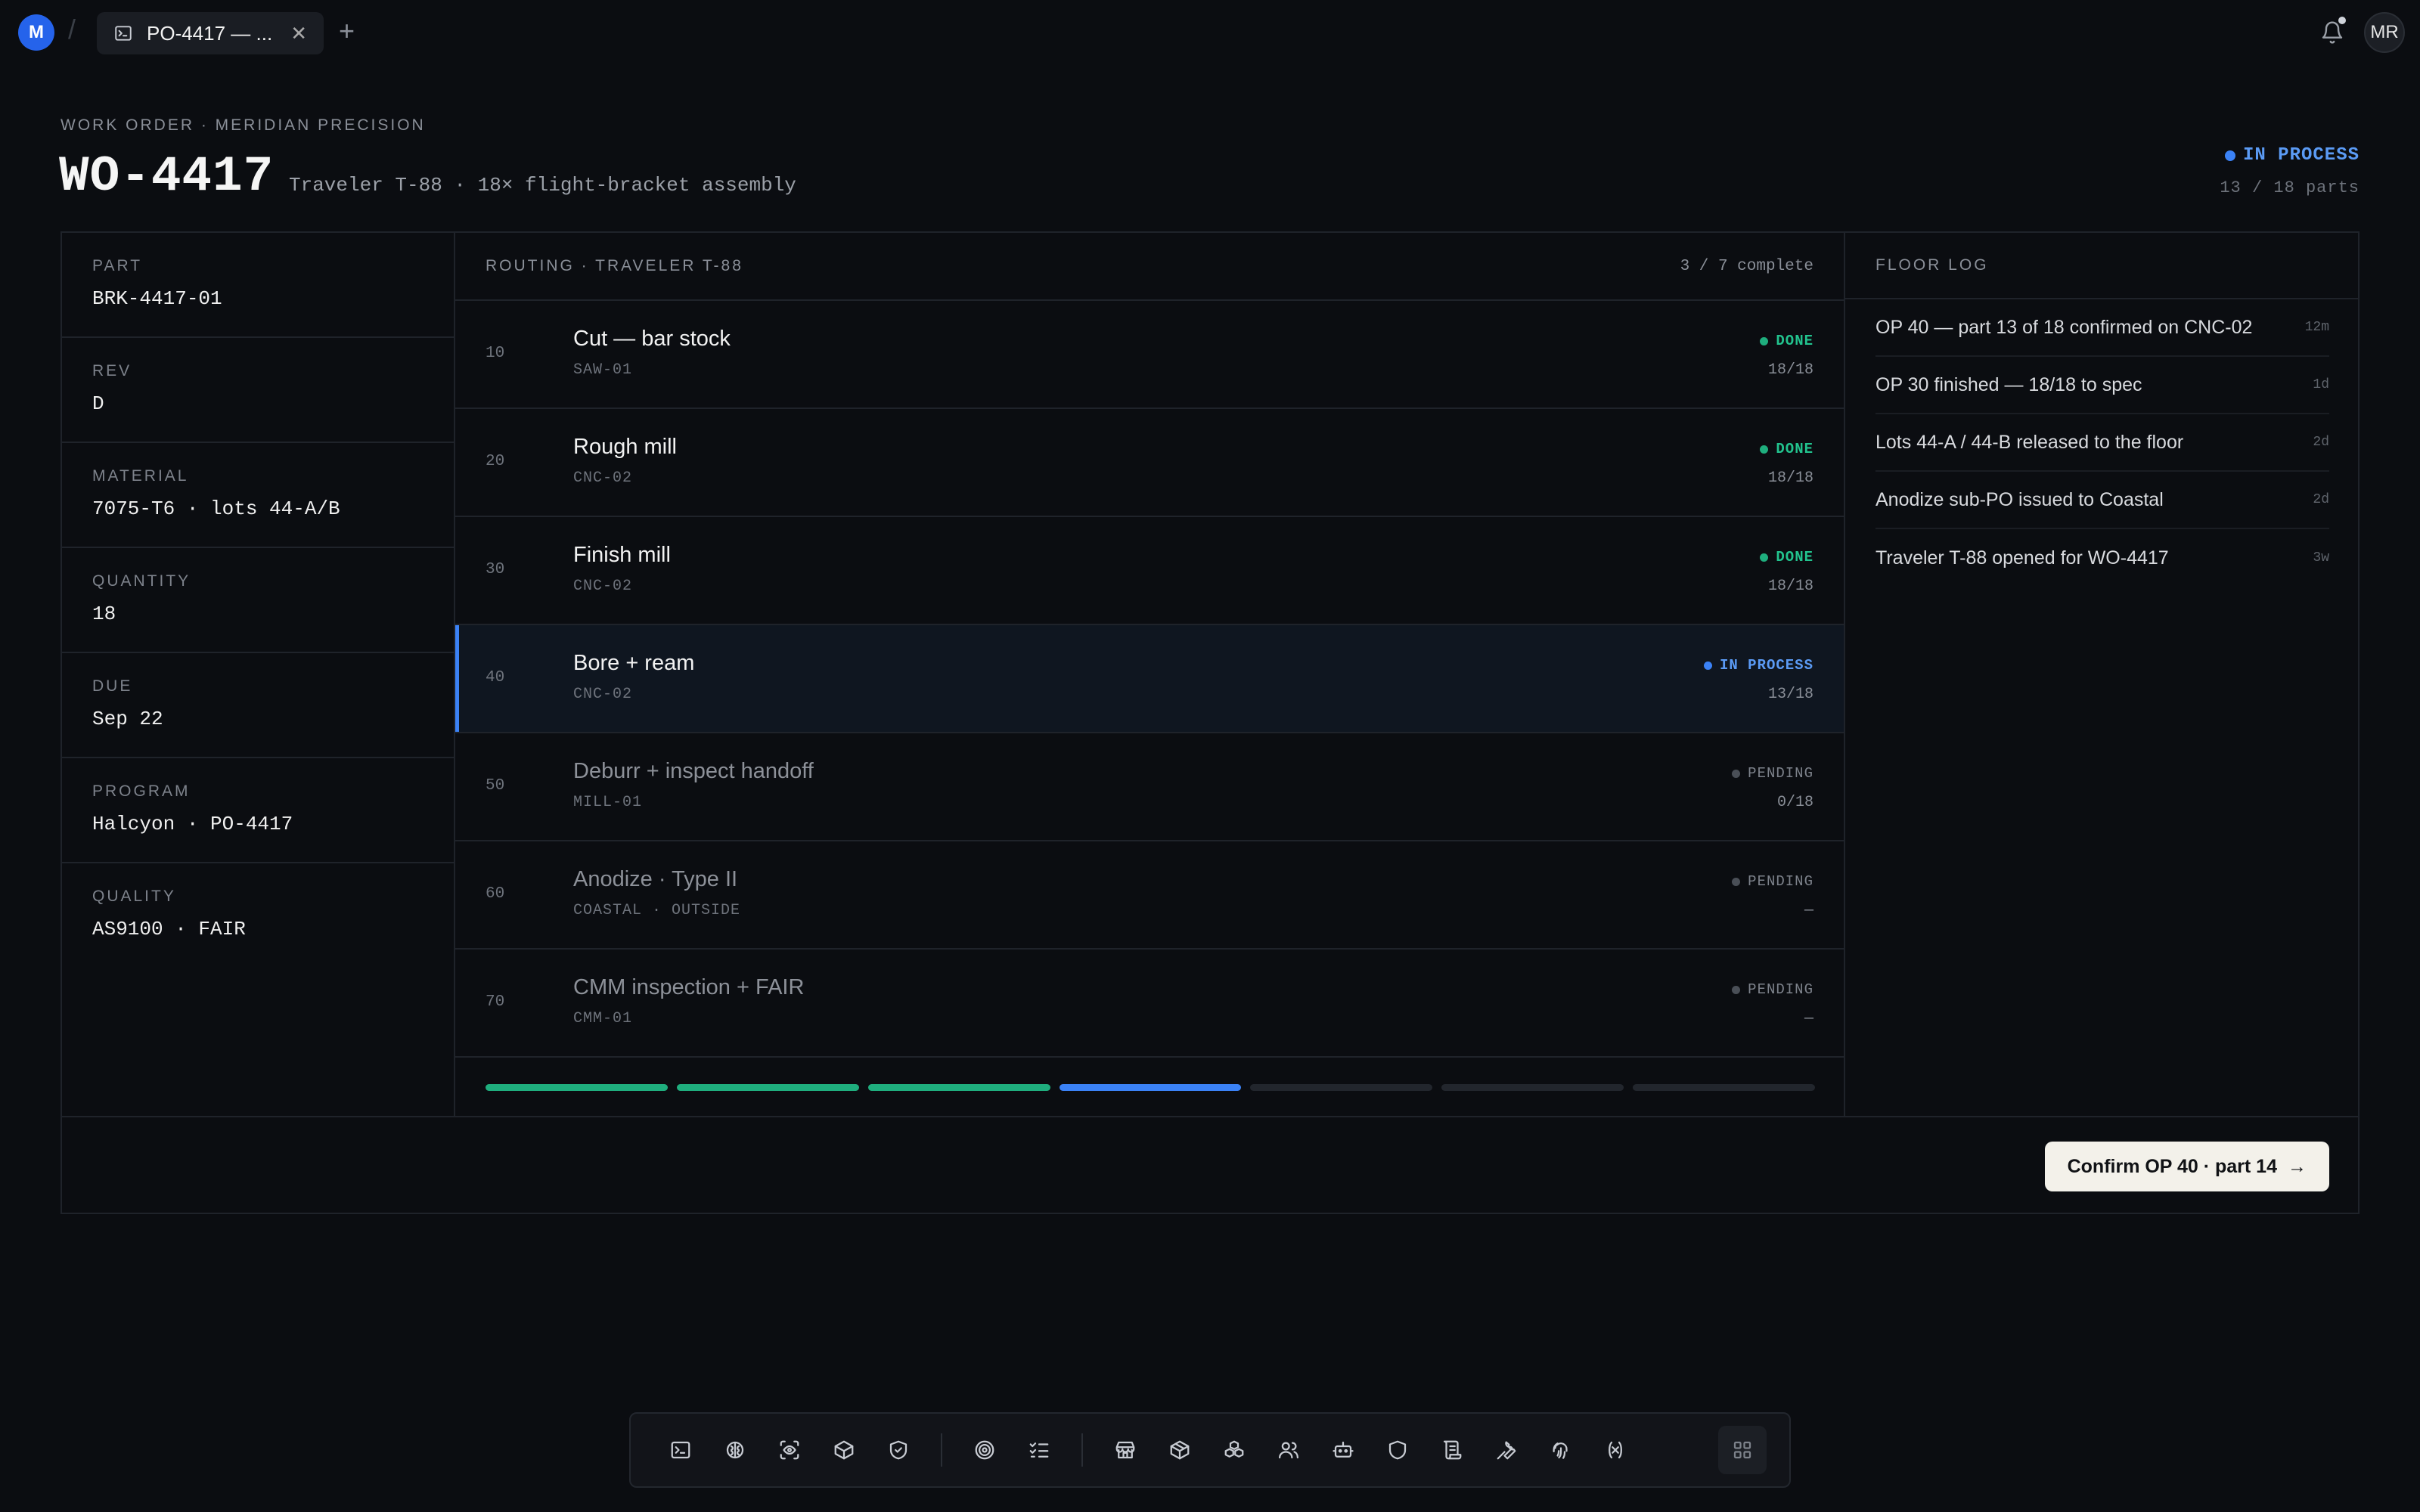  Describe the element at coordinates (735, 1450) in the screenshot. I see `brain-icon` at that location.